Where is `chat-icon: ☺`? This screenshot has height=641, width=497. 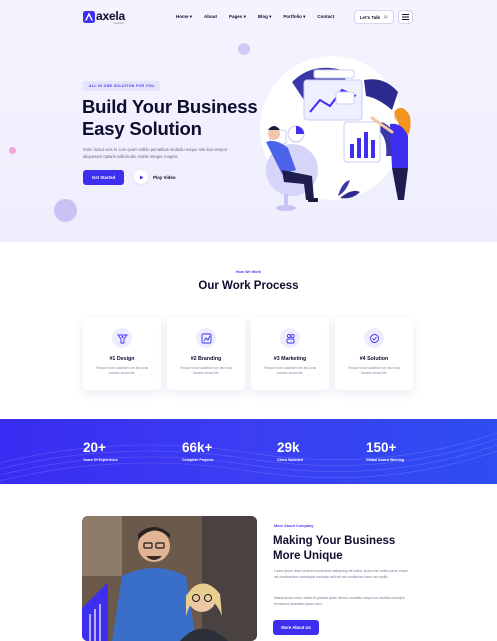
chat-icon: ☺ is located at coordinates (386, 17).